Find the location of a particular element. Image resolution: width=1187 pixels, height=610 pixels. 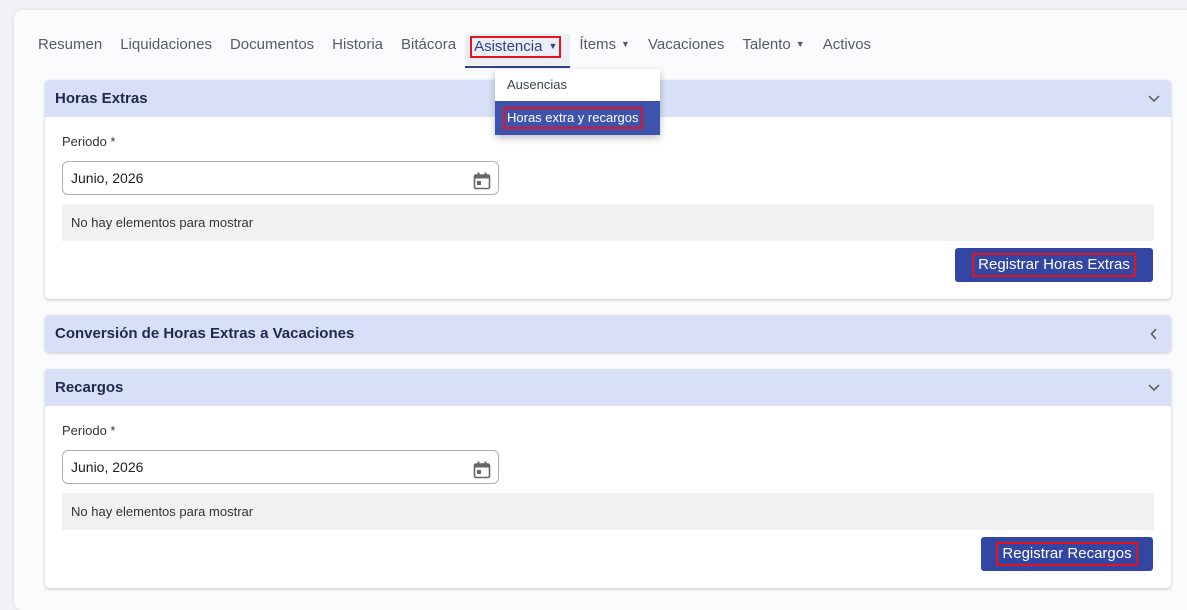

chevron-left-icon is located at coordinates (1154, 334).